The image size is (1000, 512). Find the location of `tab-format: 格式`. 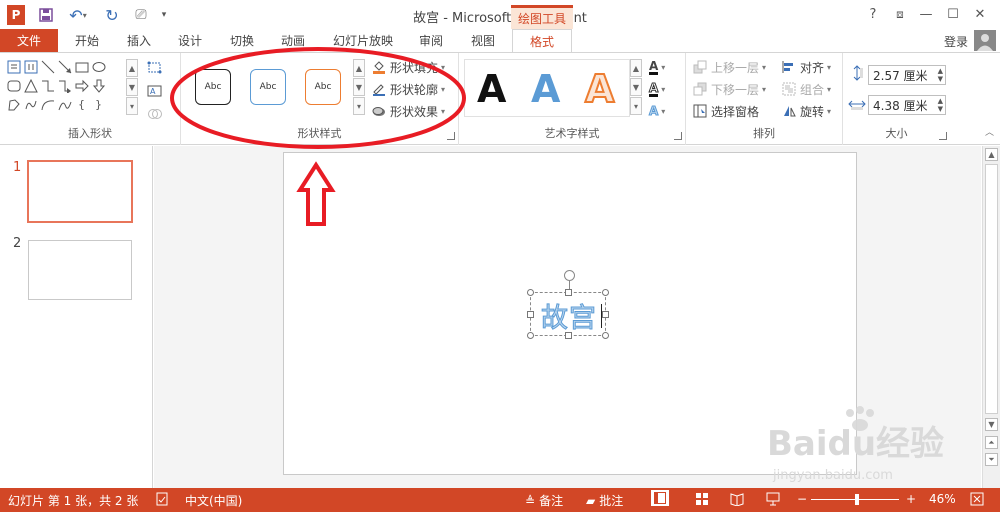

tab-format: 格式 is located at coordinates (542, 41).